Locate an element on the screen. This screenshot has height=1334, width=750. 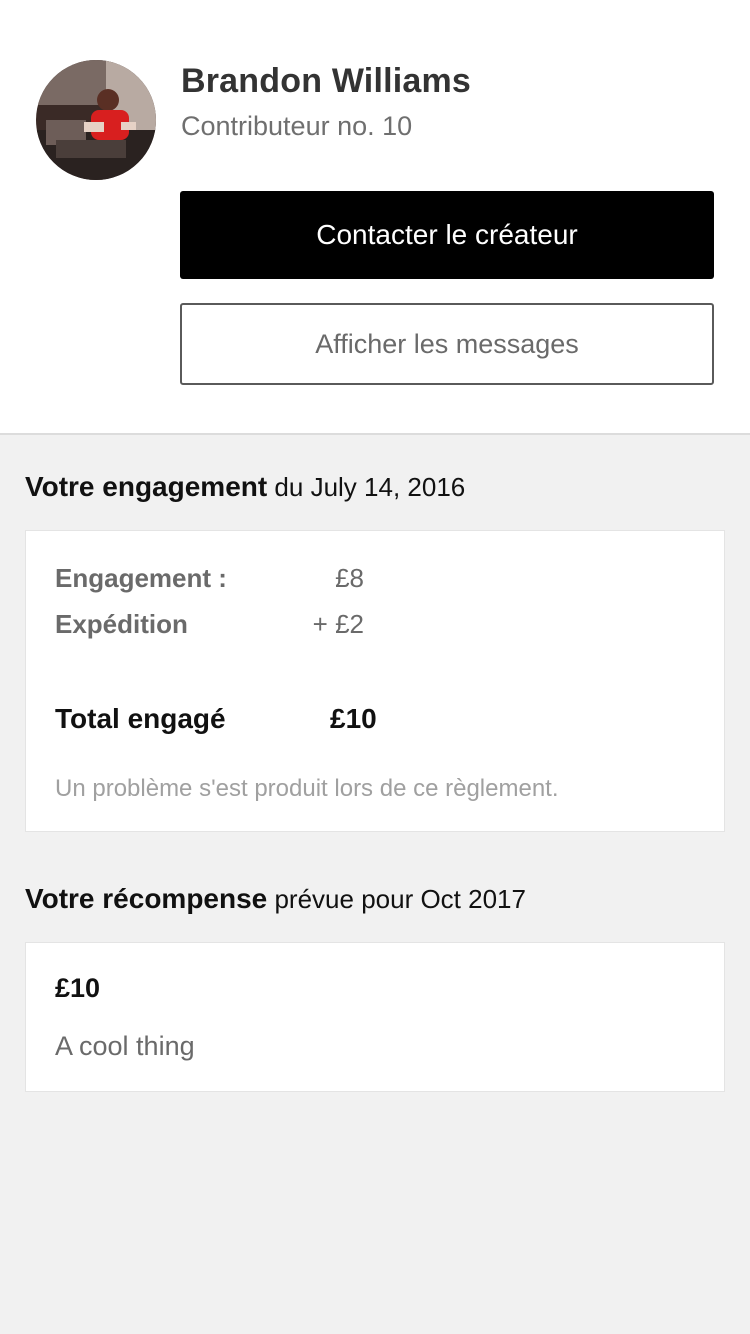
contact-creator-label: Contacter le créateur is located at coordinates (447, 234).